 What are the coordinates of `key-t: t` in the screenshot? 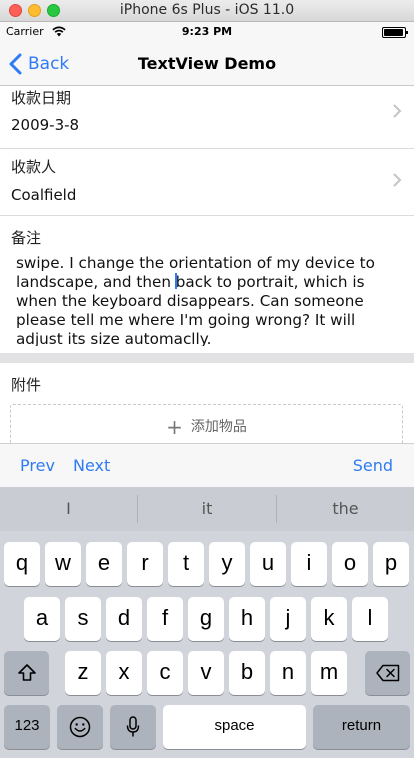 It's located at (186, 564).